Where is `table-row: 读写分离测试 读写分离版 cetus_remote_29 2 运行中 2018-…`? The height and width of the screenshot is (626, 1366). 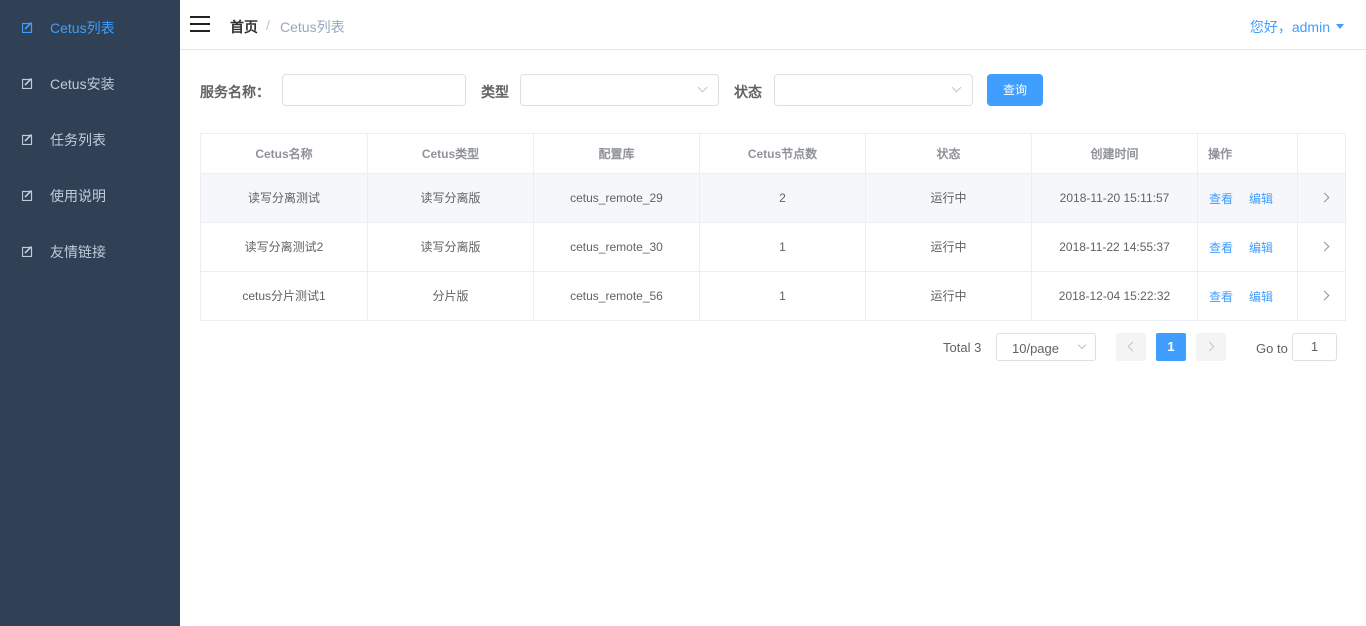
table-row: 读写分离测试 读写分离版 cetus_remote_29 2 运行中 2018-… is located at coordinates (773, 198).